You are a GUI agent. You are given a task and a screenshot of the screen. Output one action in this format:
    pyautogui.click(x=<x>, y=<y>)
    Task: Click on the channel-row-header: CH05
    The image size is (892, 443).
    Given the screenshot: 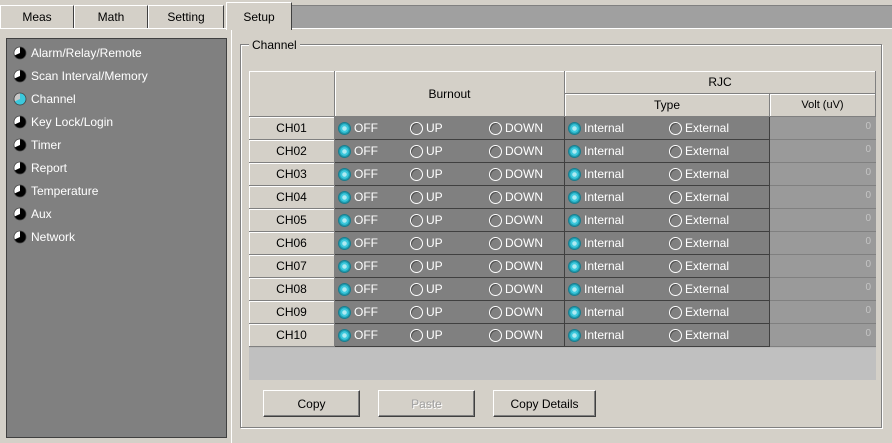 What is the action you would take?
    pyautogui.click(x=292, y=220)
    